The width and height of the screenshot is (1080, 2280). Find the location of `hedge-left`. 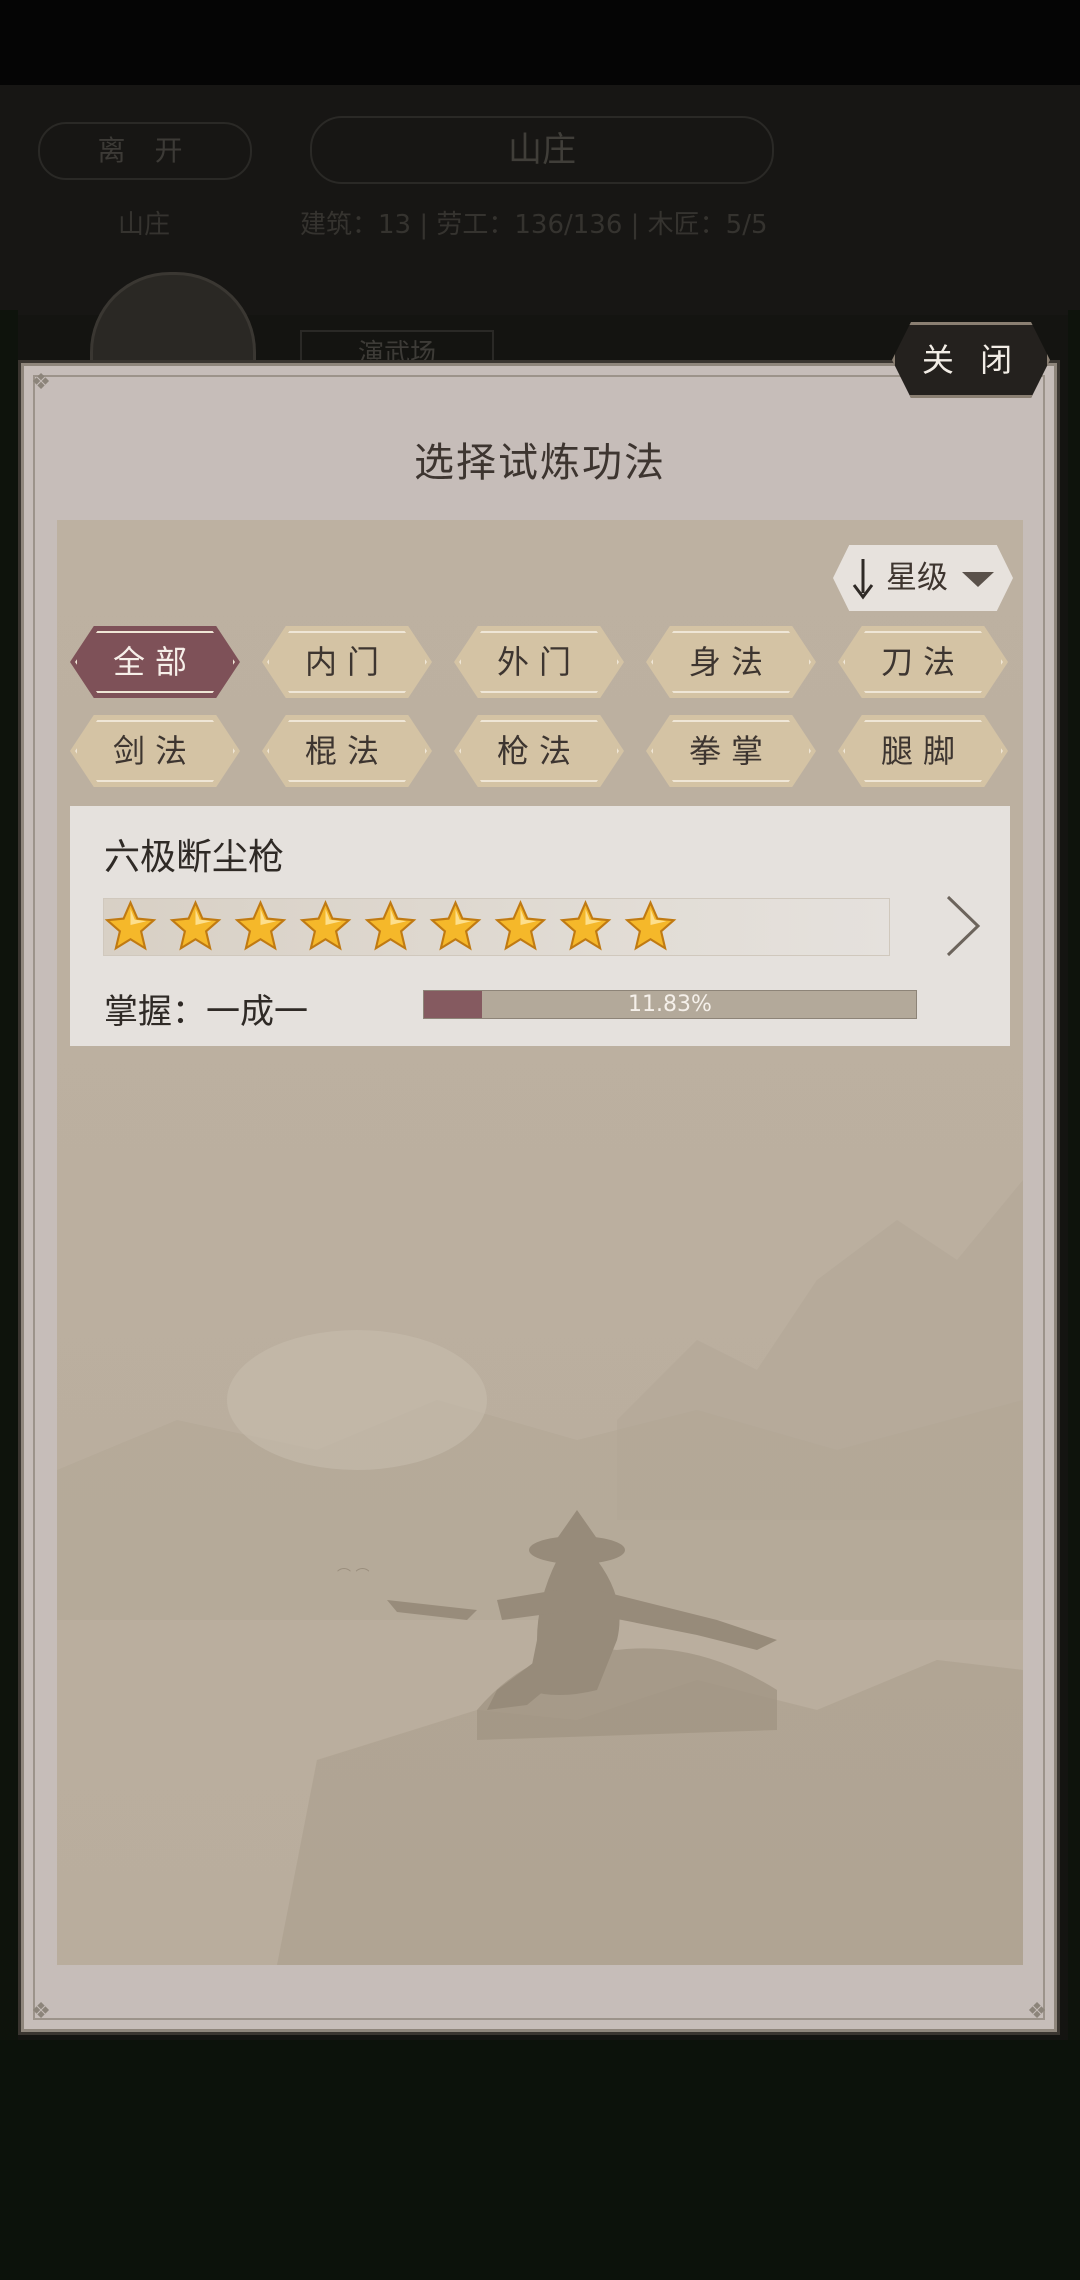

hedge-left is located at coordinates (9, 1175).